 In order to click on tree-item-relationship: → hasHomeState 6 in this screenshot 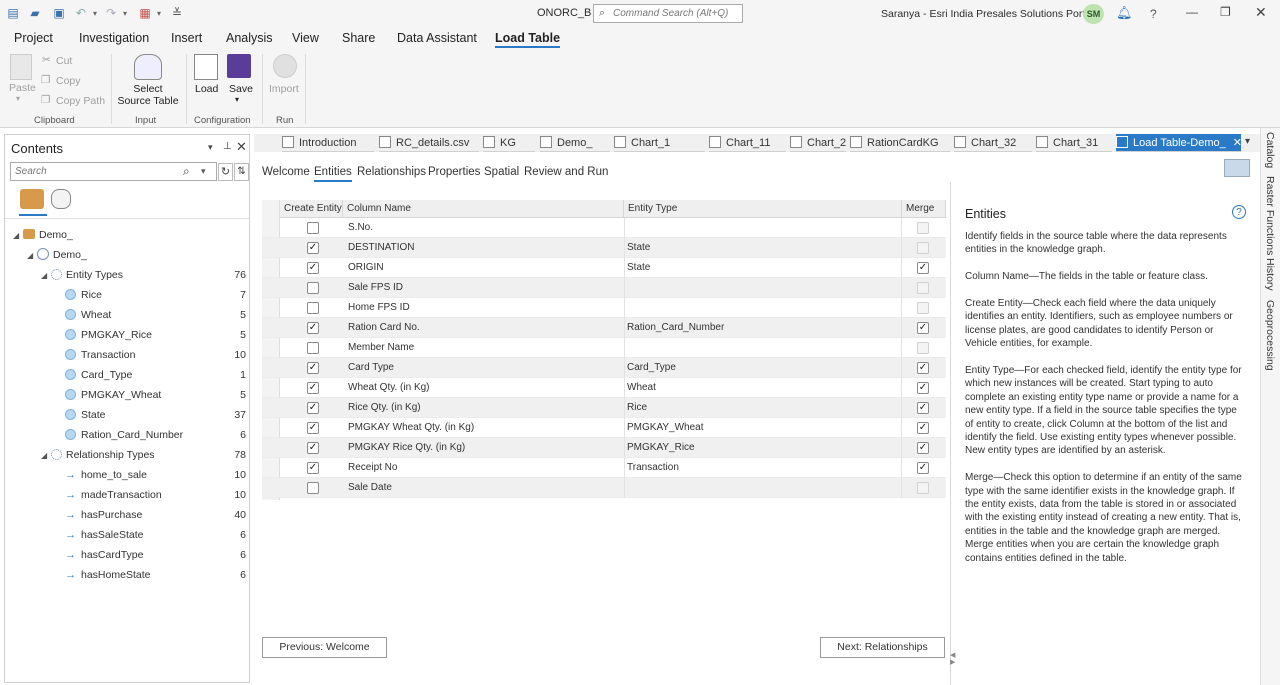, I will do `click(157, 575)`.